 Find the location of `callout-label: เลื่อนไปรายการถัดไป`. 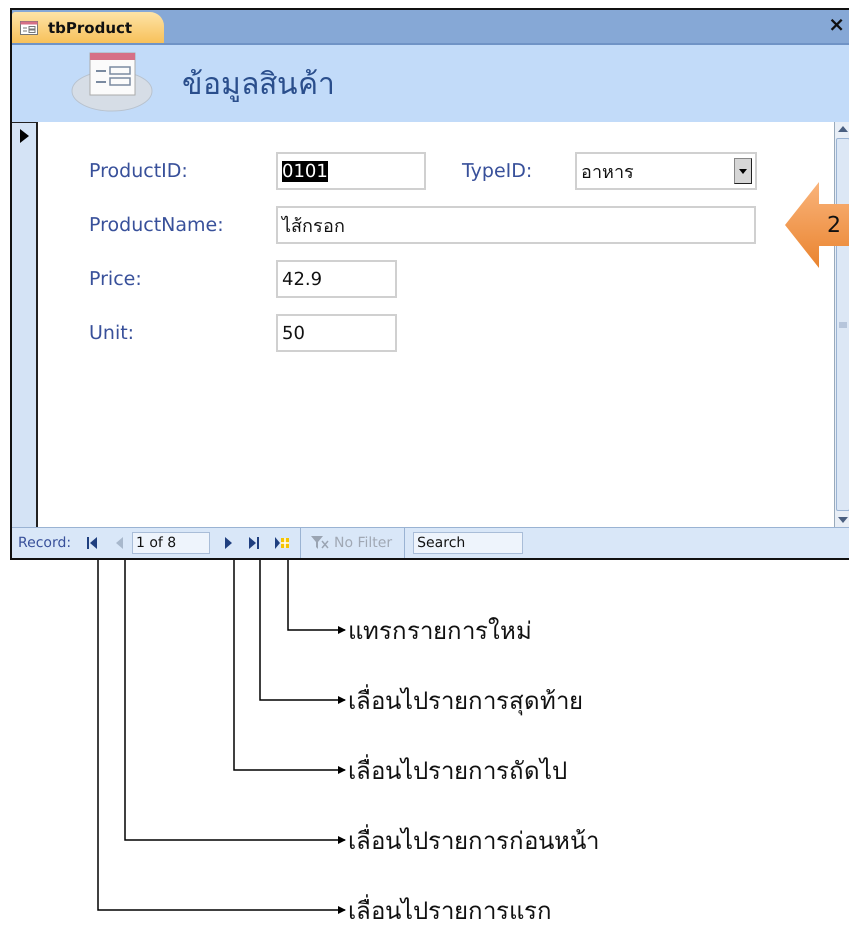

callout-label: เลื่อนไปรายการถัดไป is located at coordinates (598, 770).